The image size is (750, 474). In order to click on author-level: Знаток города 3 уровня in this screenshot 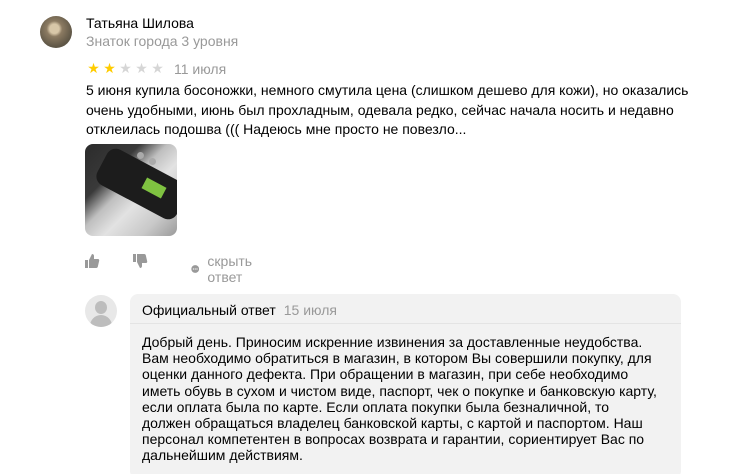, I will do `click(162, 41)`.